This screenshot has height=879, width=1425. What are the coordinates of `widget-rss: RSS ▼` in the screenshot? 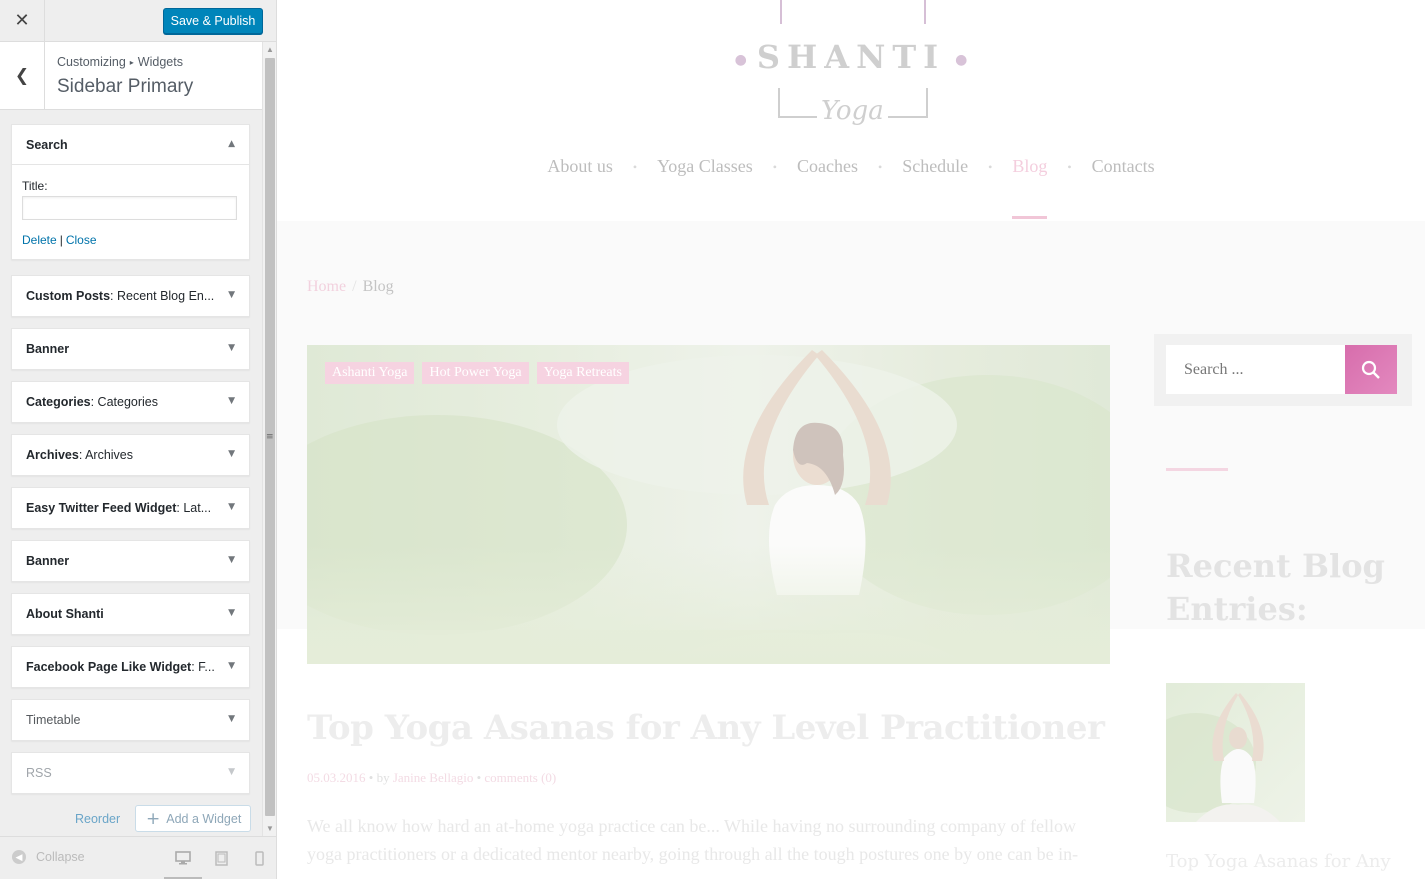 It's located at (130, 773).